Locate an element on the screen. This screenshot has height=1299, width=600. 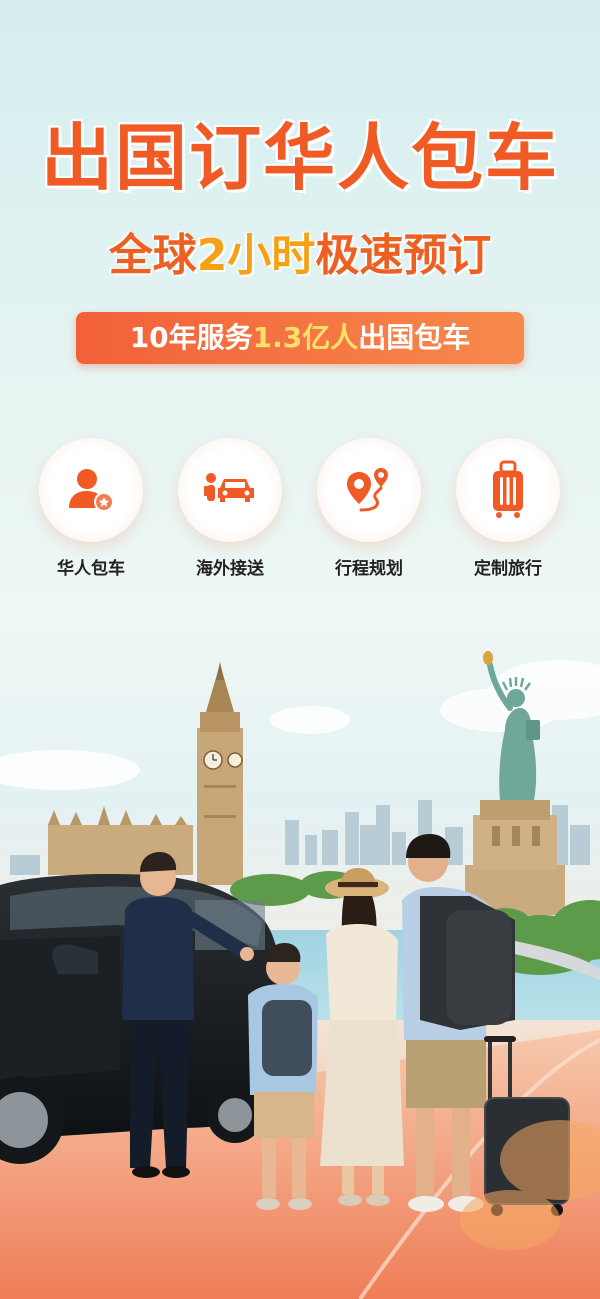
subtitle-suffix: 极速预订 is located at coordinates (403, 255).